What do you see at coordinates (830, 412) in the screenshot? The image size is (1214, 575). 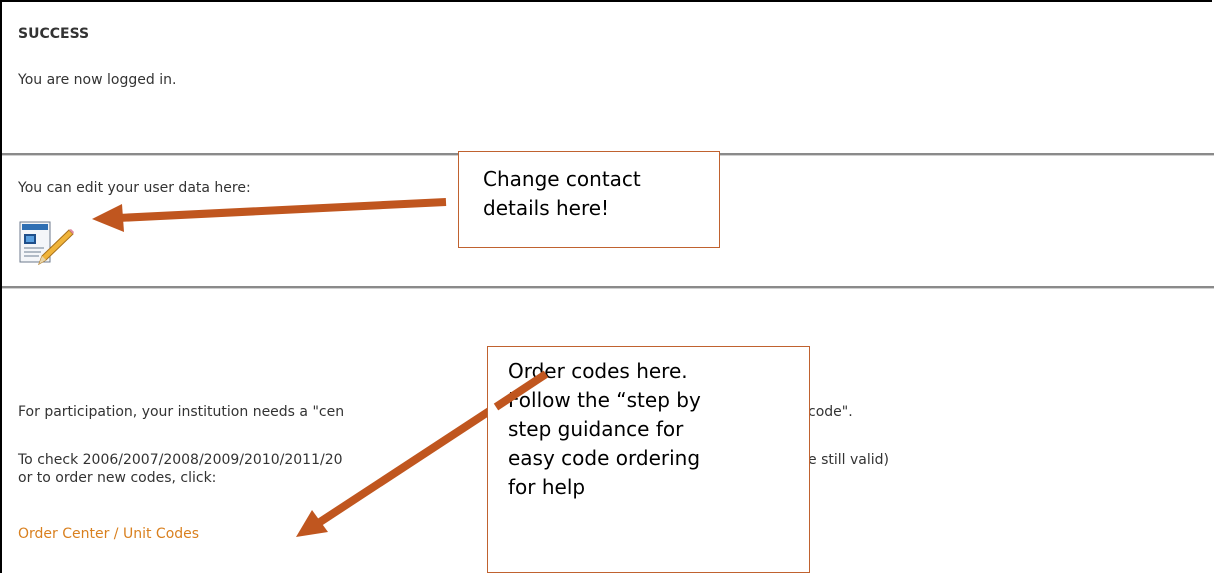 I see `participation-text-end: code".` at bounding box center [830, 412].